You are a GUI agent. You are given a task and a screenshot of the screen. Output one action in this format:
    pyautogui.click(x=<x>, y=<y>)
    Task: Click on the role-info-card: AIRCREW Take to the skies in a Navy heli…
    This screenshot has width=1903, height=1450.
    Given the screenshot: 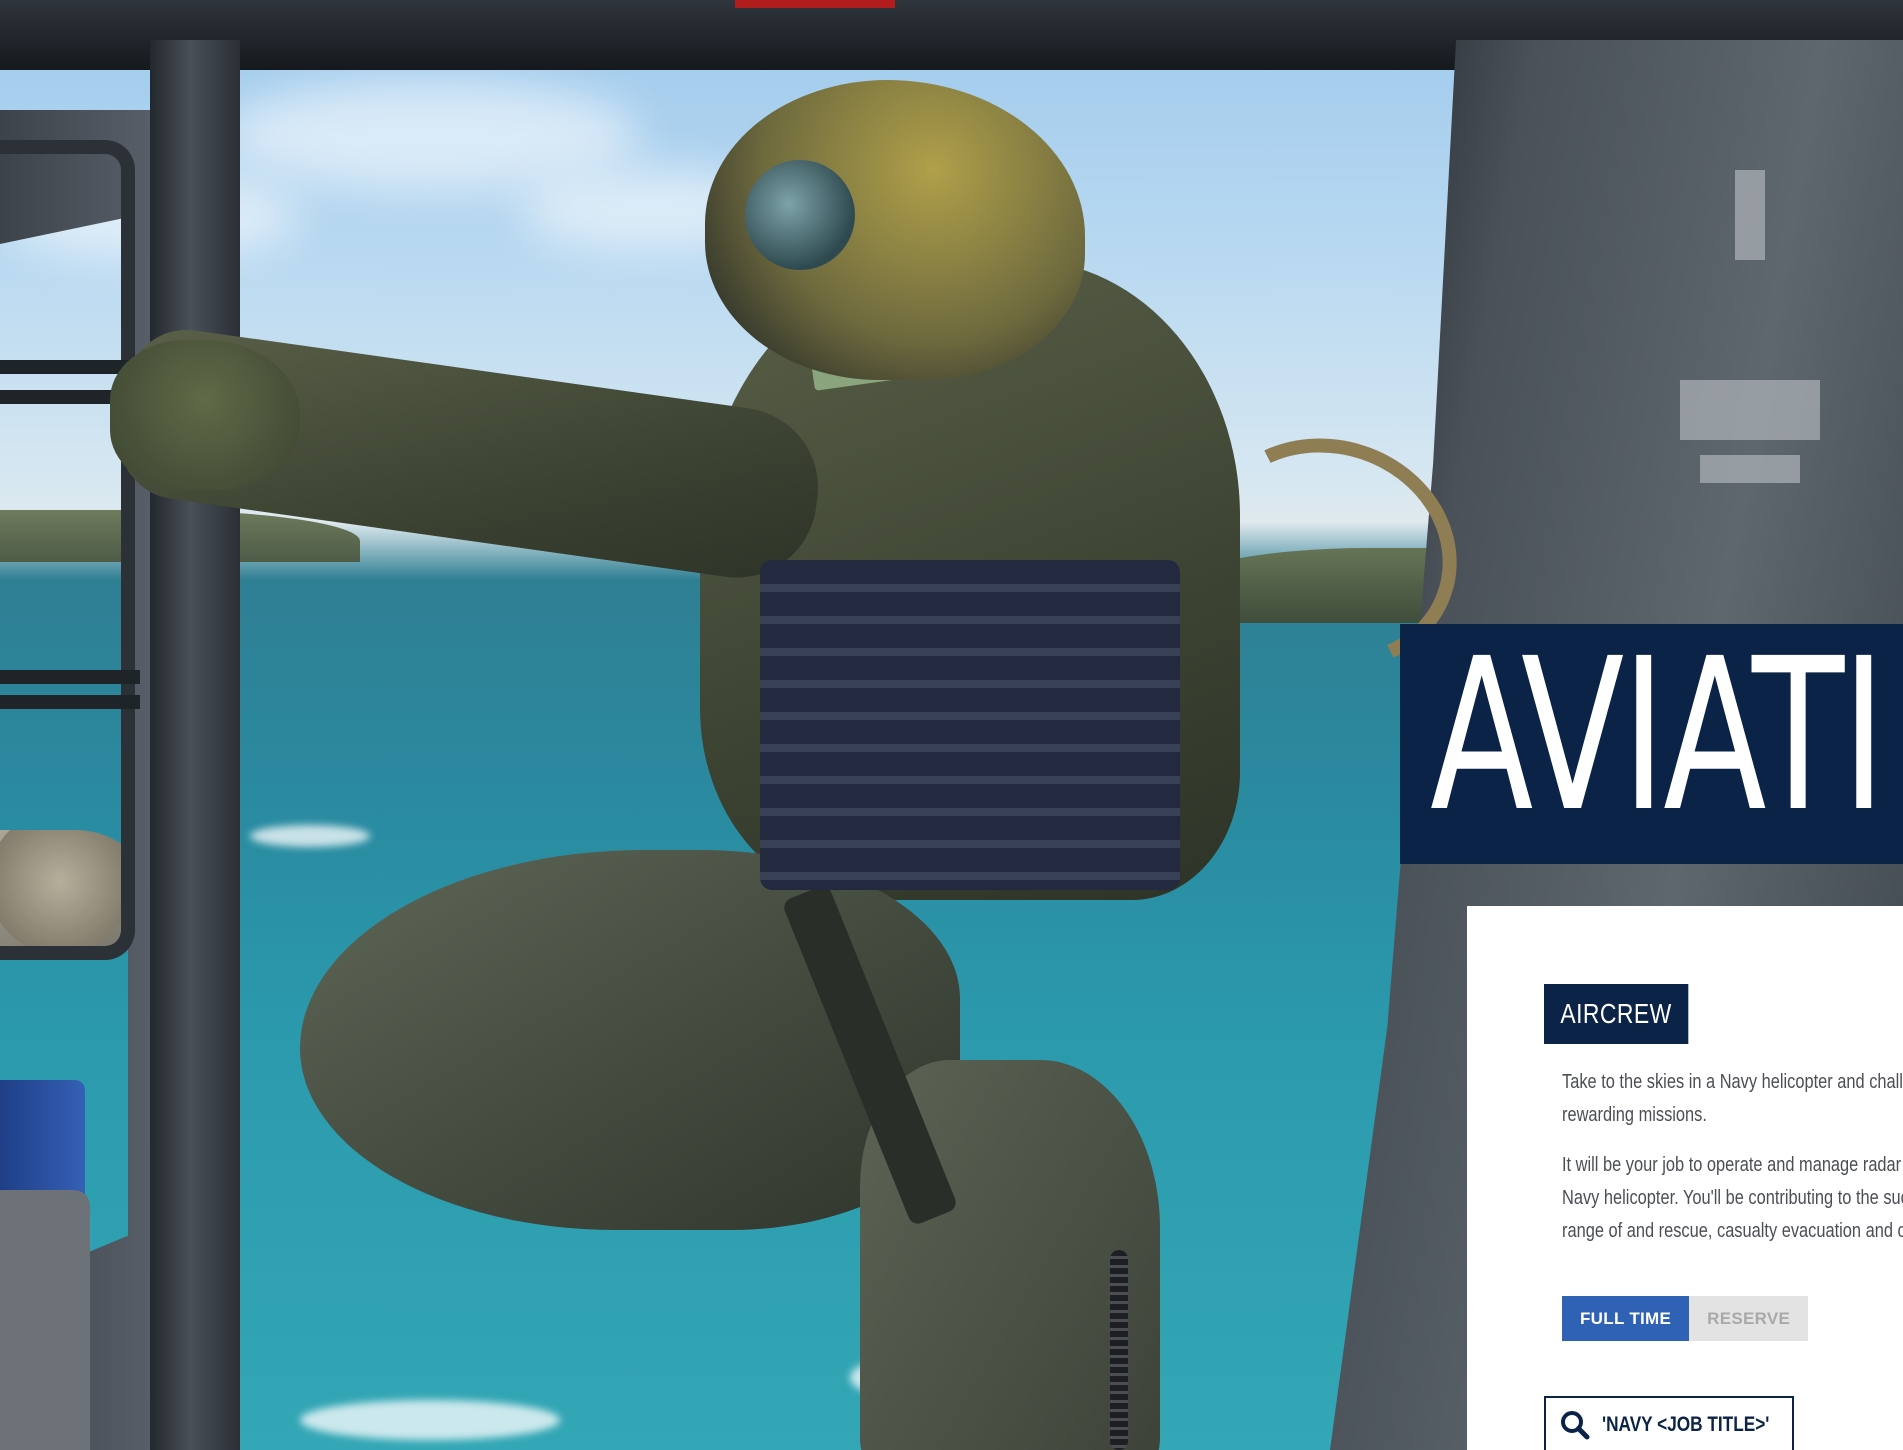 What is the action you would take?
    pyautogui.click(x=1685, y=1178)
    